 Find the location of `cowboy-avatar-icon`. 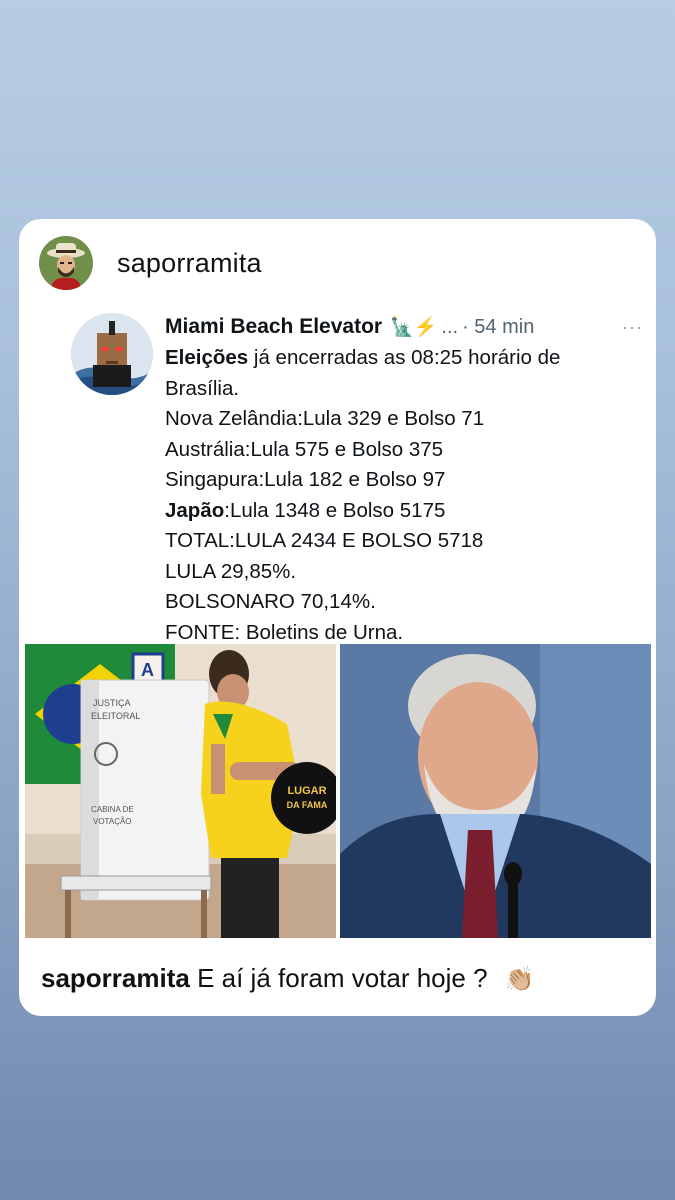

cowboy-avatar-icon is located at coordinates (66, 263).